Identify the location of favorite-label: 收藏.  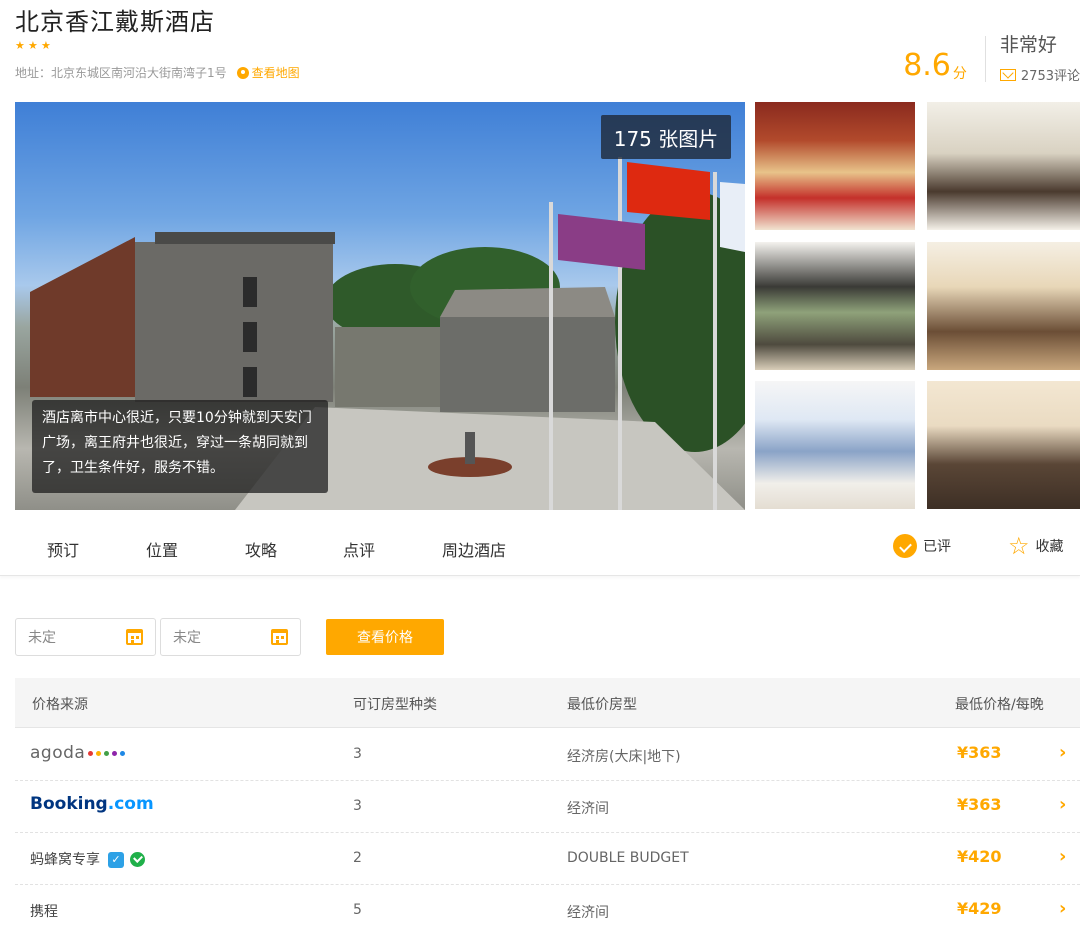
(1049, 547).